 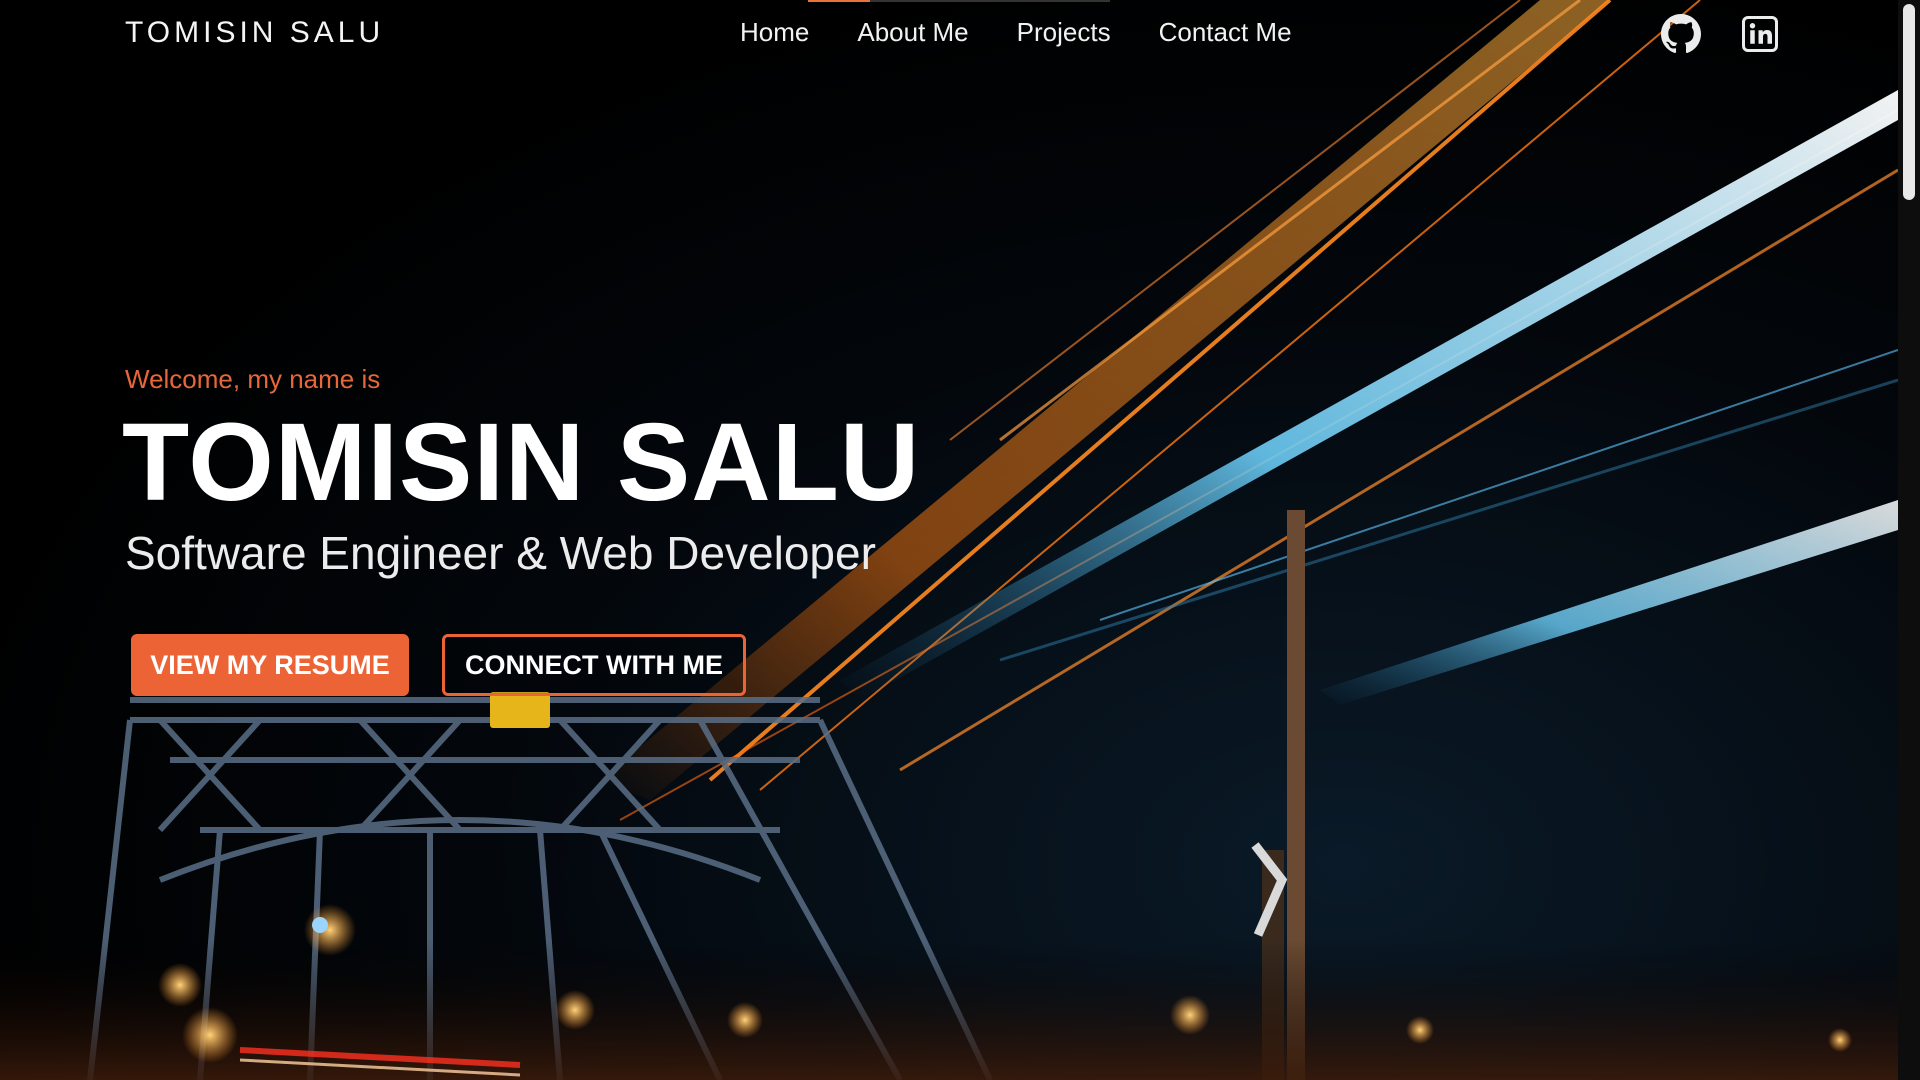 I want to click on scrollbar-thumb, so click(x=1909, y=102).